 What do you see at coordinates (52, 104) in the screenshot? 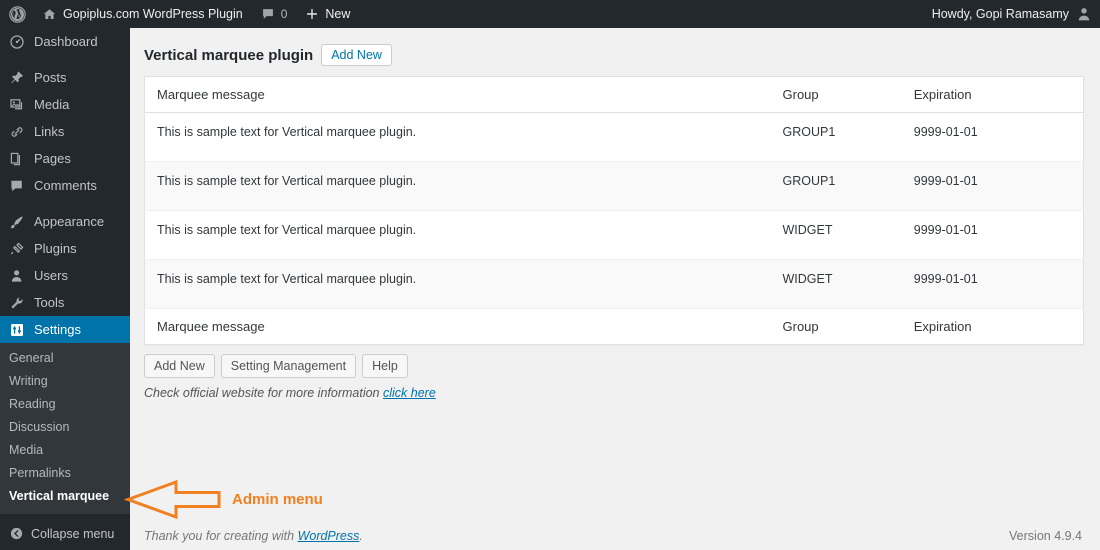
I see `sidebar-item-label: Media` at bounding box center [52, 104].